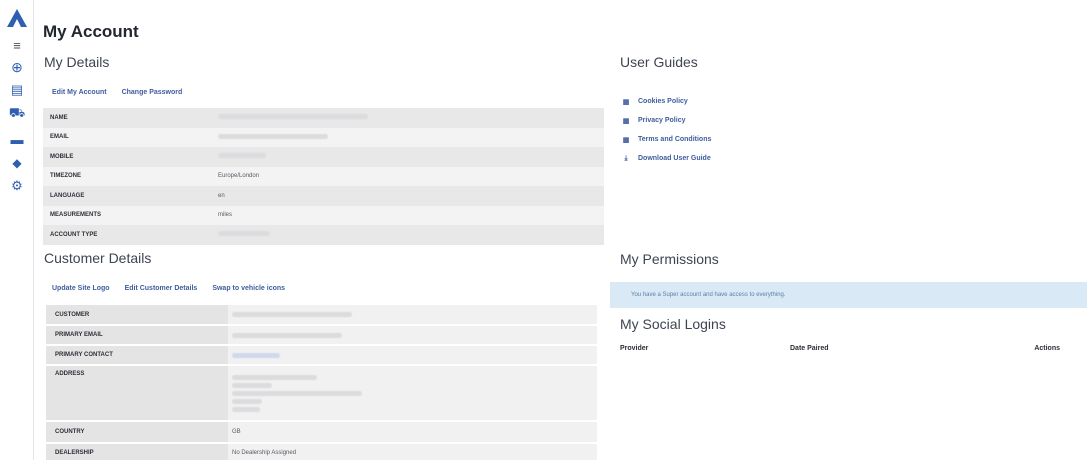 The height and width of the screenshot is (460, 1087). I want to click on terms-conditions-link: ▦ Terms and Conditions, so click(666, 139).